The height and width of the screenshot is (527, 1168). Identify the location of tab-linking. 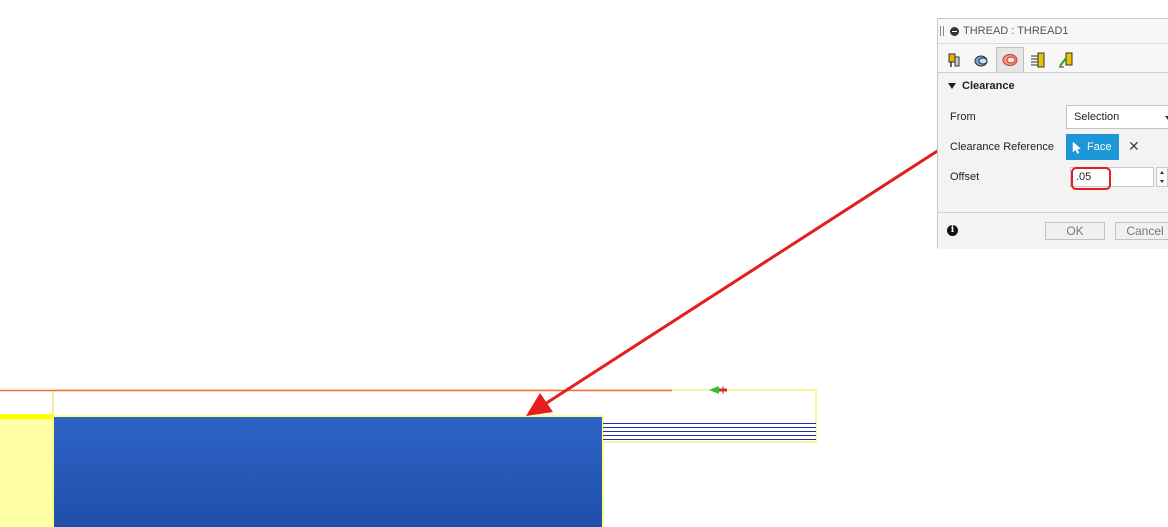
(1066, 59).